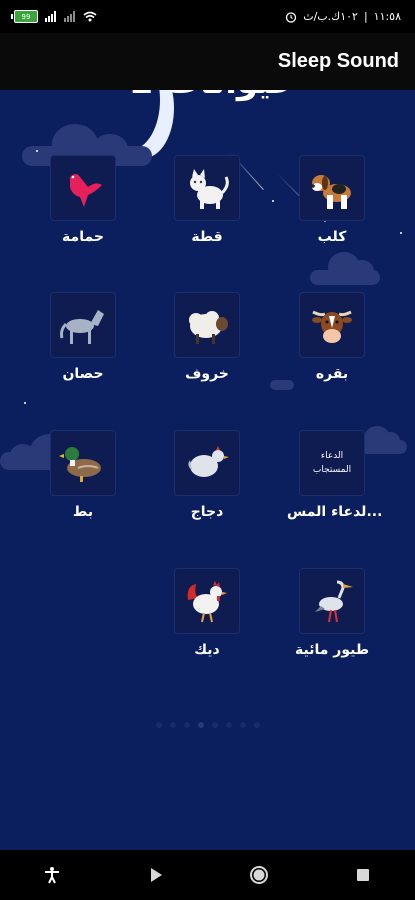 Image resolution: width=415 pixels, height=900 pixels. What do you see at coordinates (208, 327) in the screenshot?
I see `sheep-icon` at bounding box center [208, 327].